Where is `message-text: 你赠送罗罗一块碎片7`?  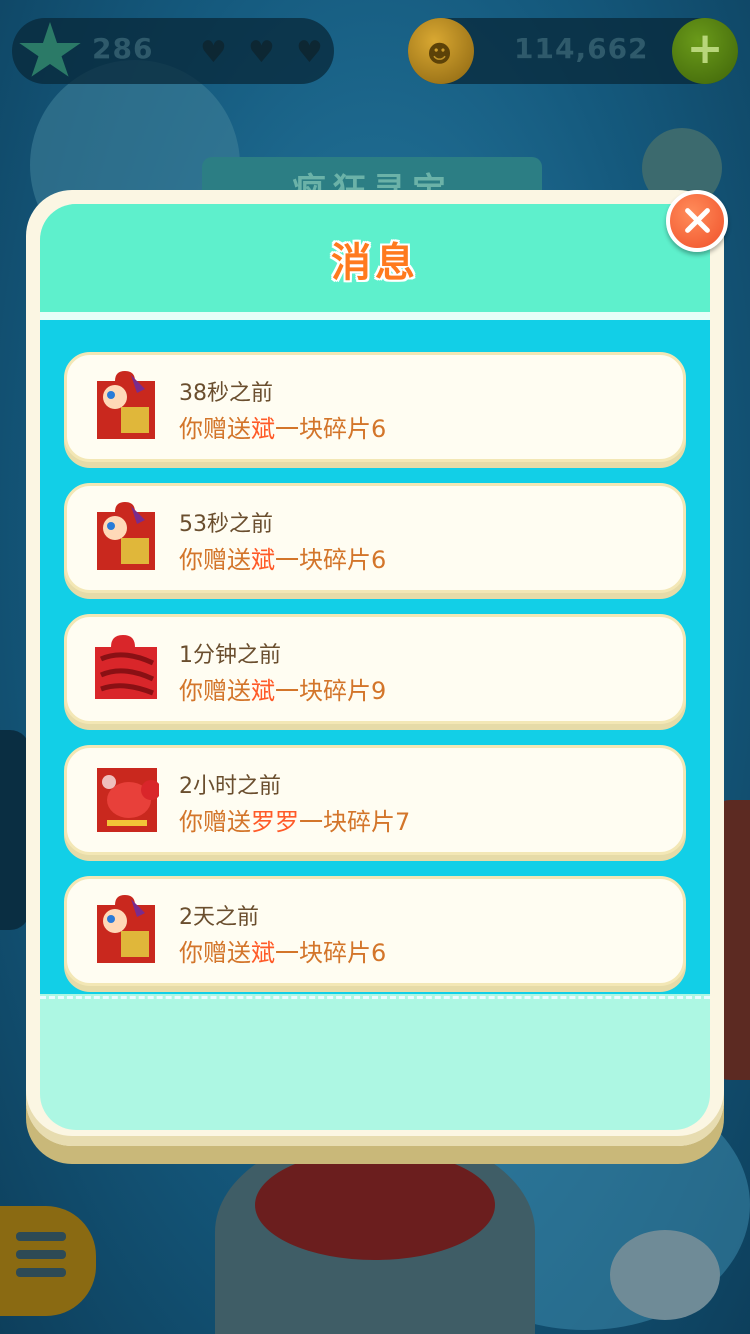
message-text: 你赠送罗罗一块碎片7 is located at coordinates (295, 822).